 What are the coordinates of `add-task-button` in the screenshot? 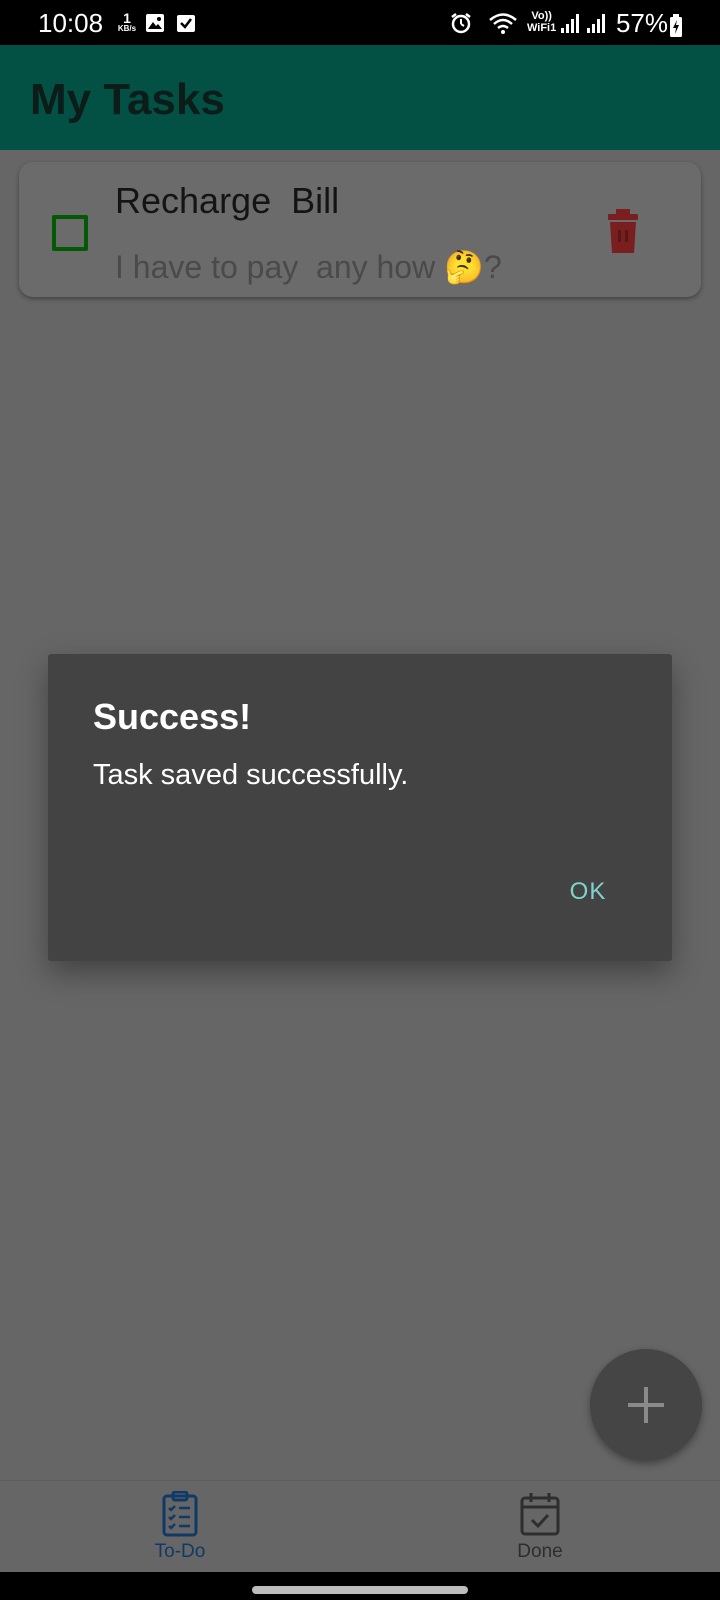 It's located at (646, 1405).